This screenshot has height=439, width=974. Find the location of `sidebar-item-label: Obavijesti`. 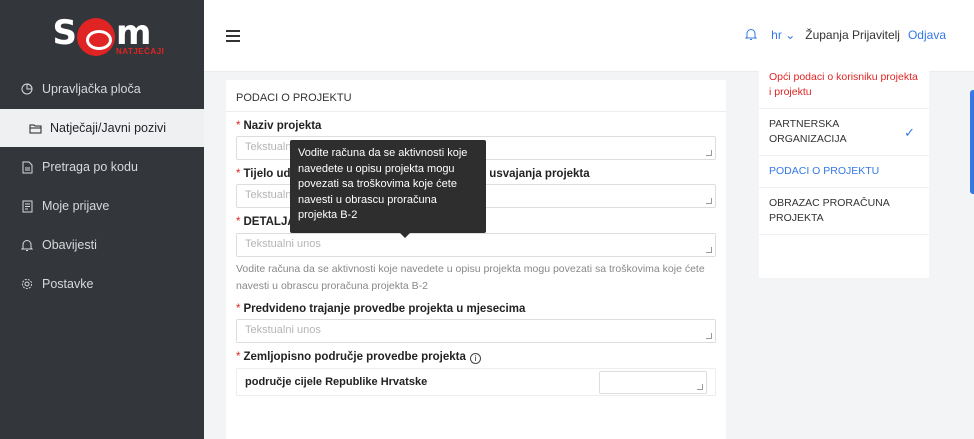

sidebar-item-label: Obavijesti is located at coordinates (69, 245).